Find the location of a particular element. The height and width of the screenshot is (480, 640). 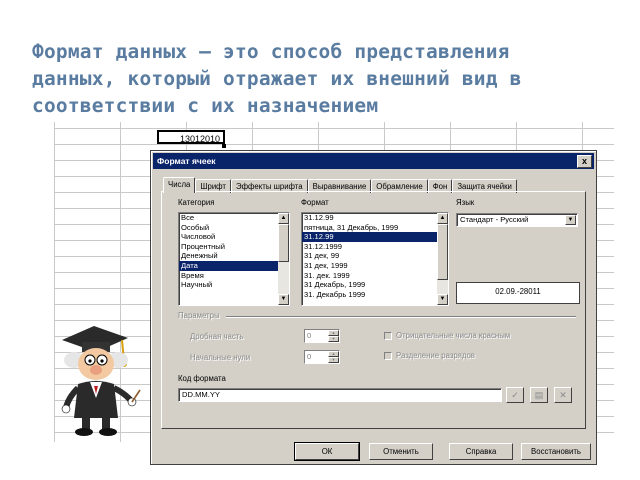

language-label: Язык is located at coordinates (465, 202).